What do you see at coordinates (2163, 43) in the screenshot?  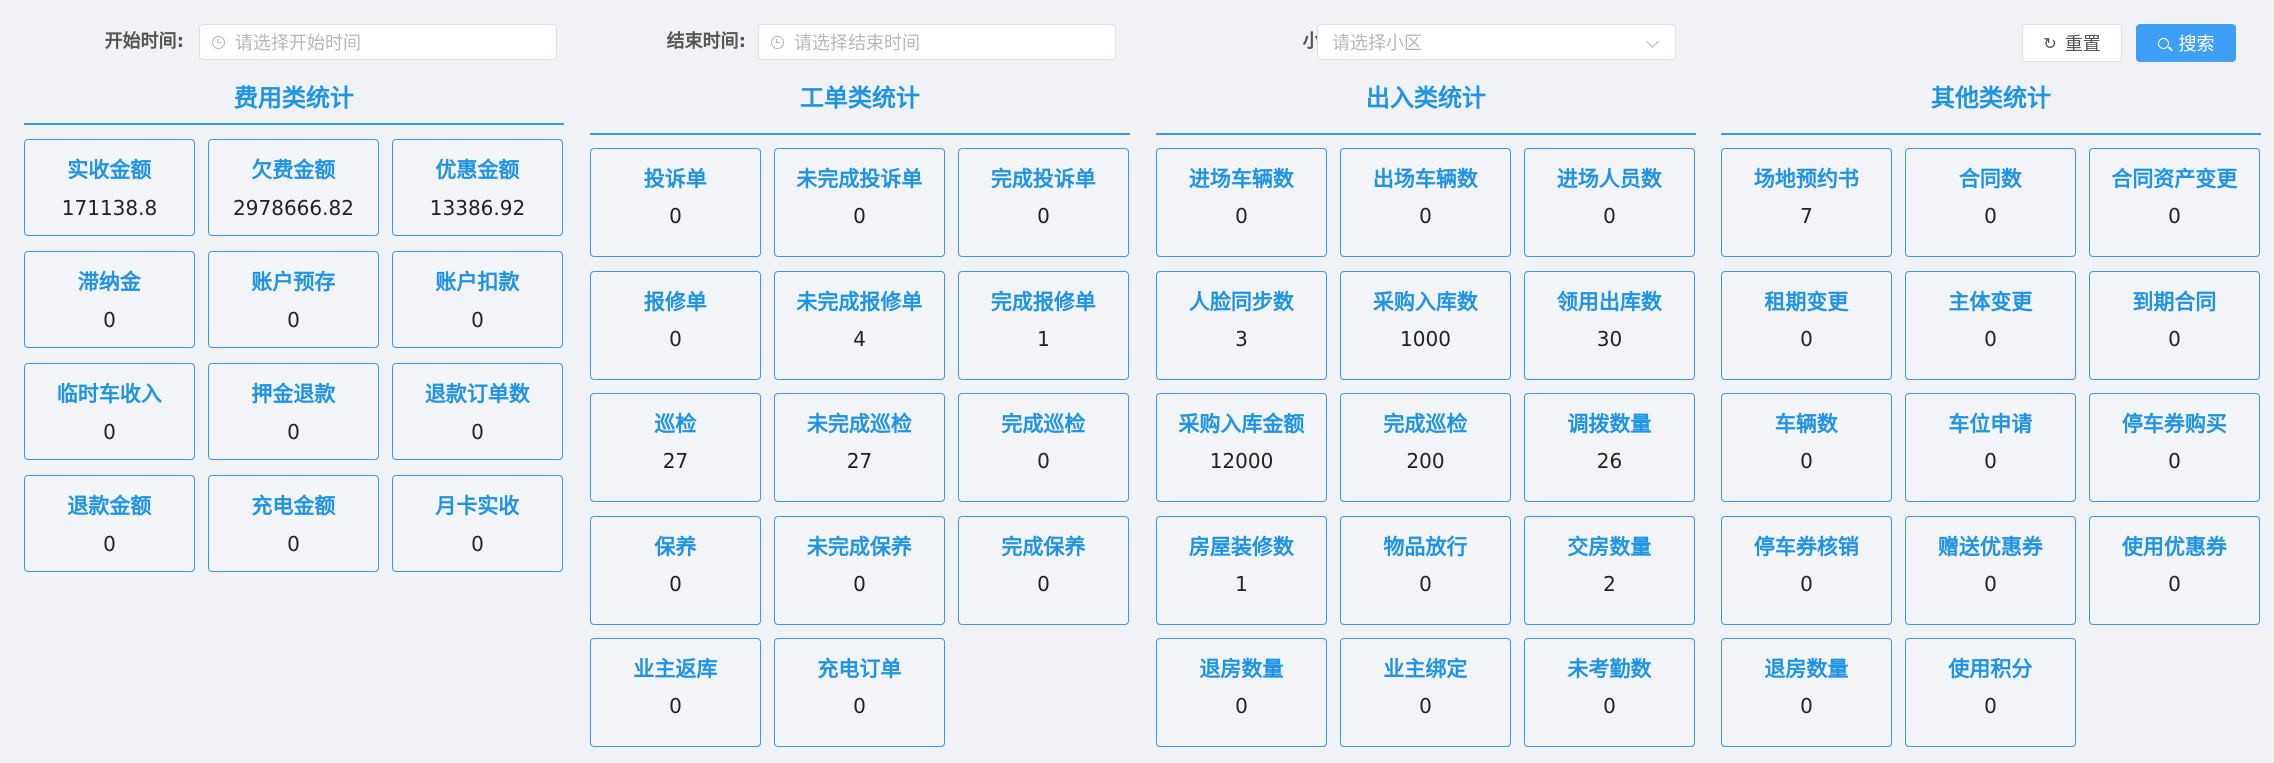 I see `search-icon` at bounding box center [2163, 43].